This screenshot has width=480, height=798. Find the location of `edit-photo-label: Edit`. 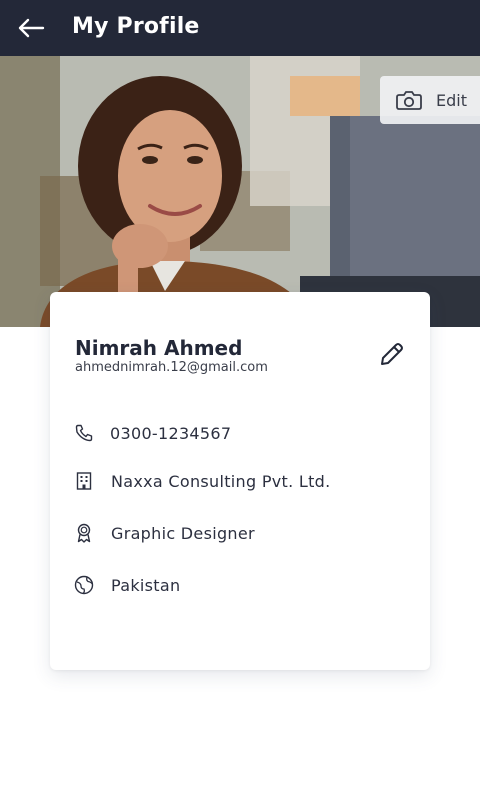

edit-photo-label: Edit is located at coordinates (451, 100).